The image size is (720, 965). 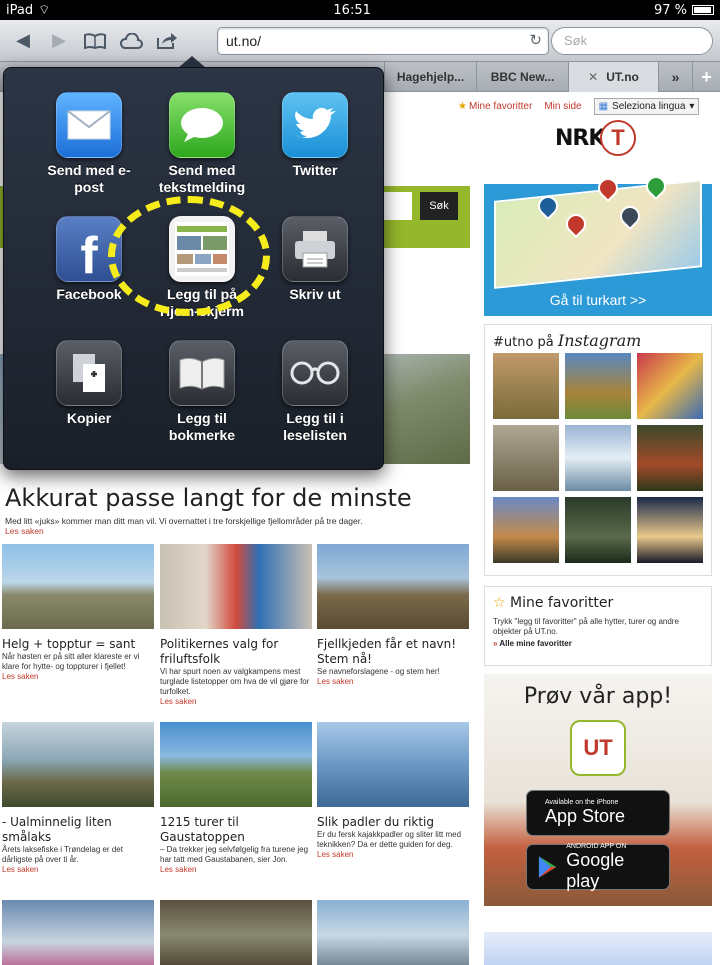 What do you see at coordinates (131, 41) in the screenshot?
I see `icloud-icon` at bounding box center [131, 41].